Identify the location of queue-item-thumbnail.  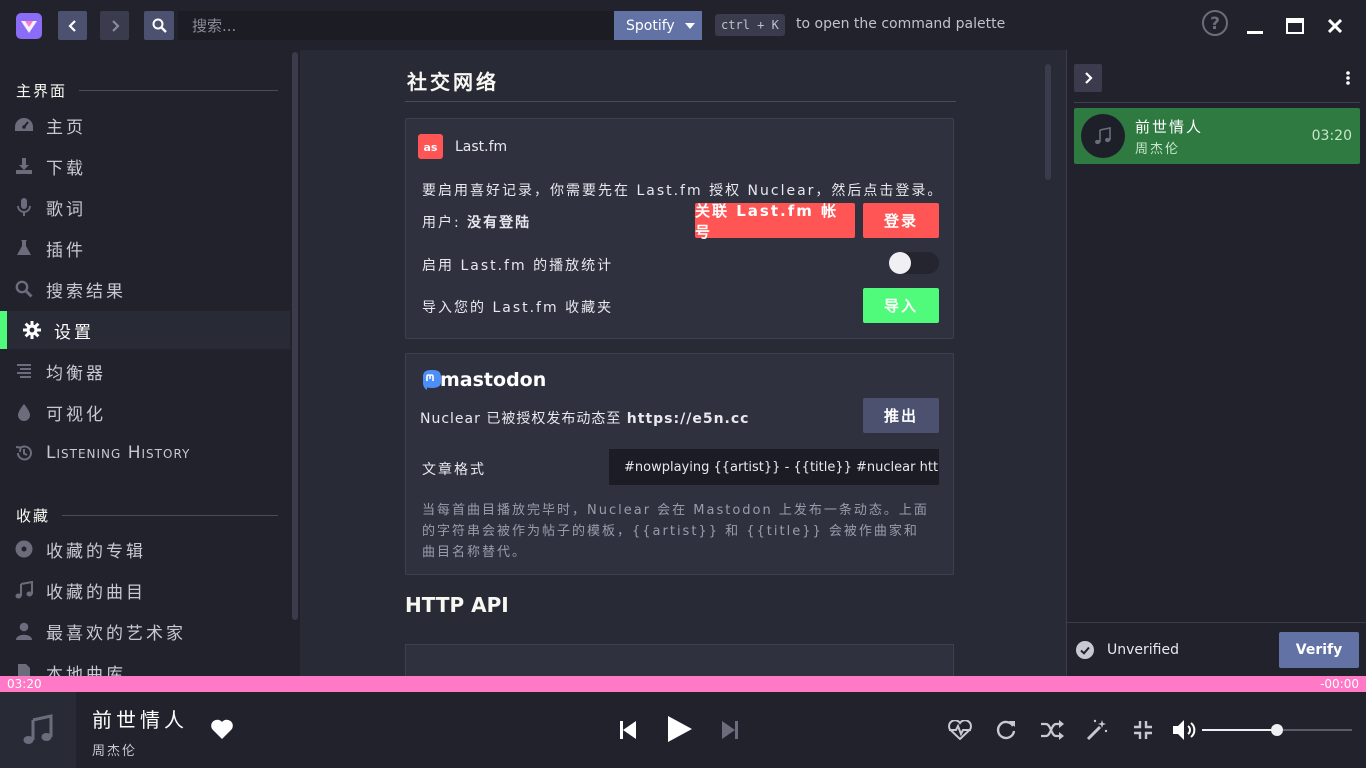
(1103, 136).